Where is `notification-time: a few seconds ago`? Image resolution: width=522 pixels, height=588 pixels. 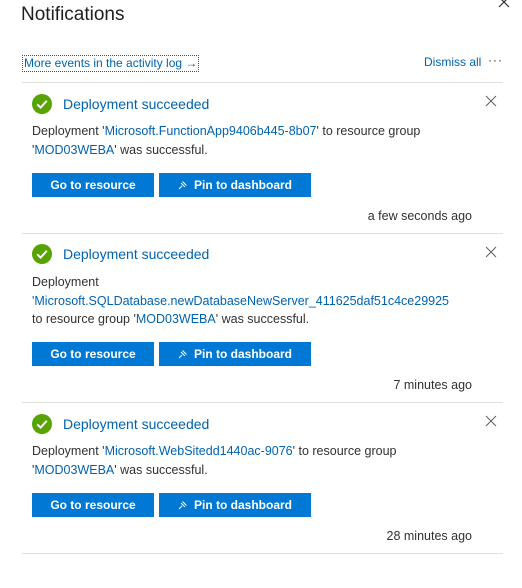
notification-time: a few seconds ago is located at coordinates (419, 216).